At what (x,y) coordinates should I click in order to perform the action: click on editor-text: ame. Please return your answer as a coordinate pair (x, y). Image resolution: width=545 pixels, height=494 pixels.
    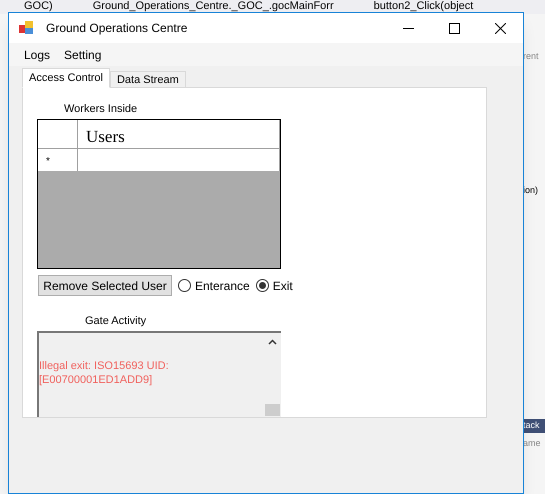
    Looking at the image, I should click on (532, 443).